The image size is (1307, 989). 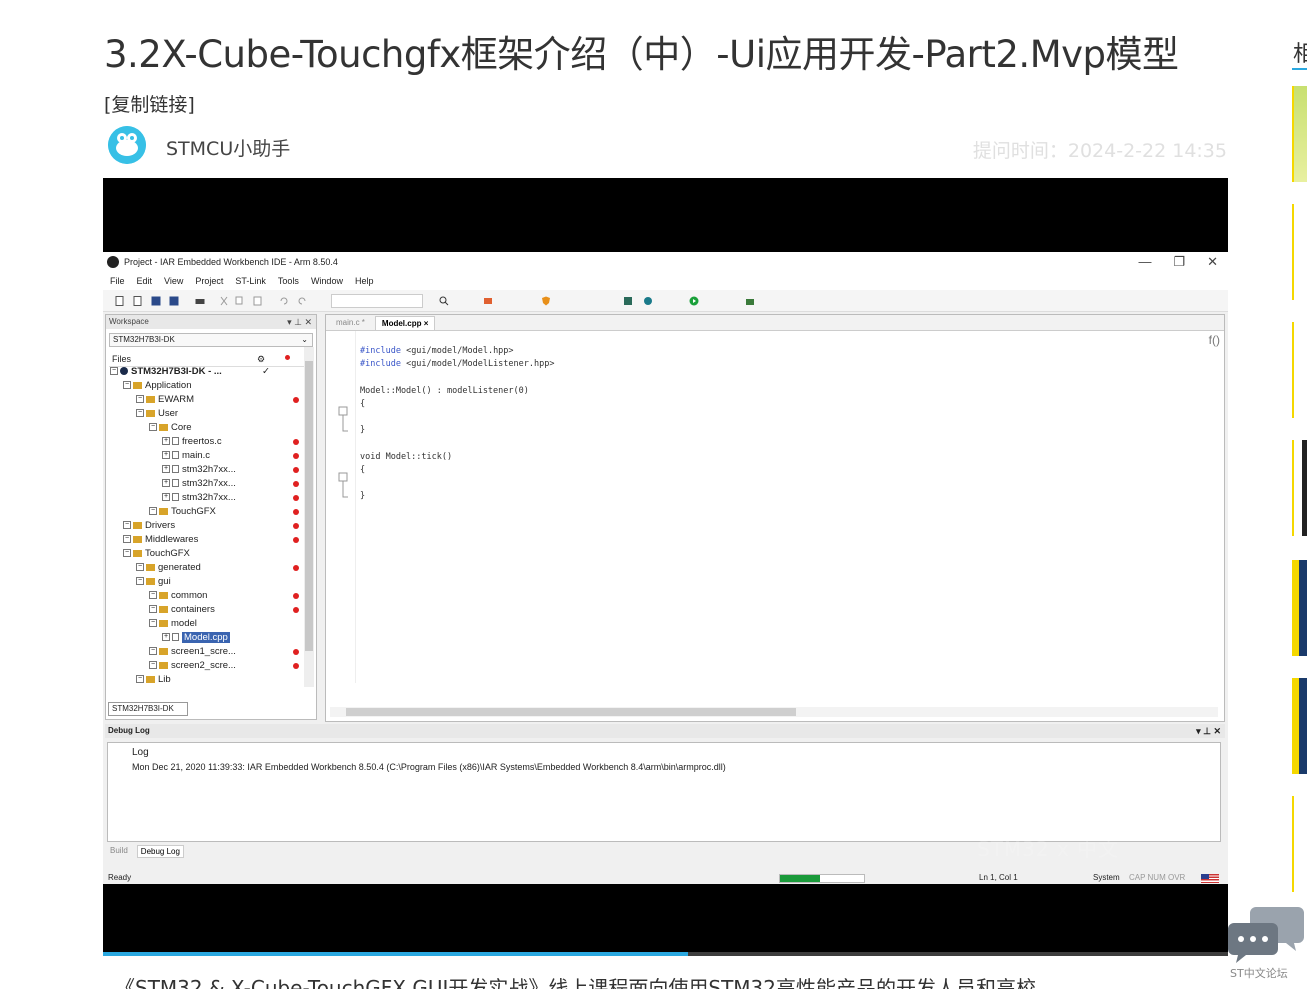 I want to click on tree-item-label: freertos.c, so click(x=202, y=441).